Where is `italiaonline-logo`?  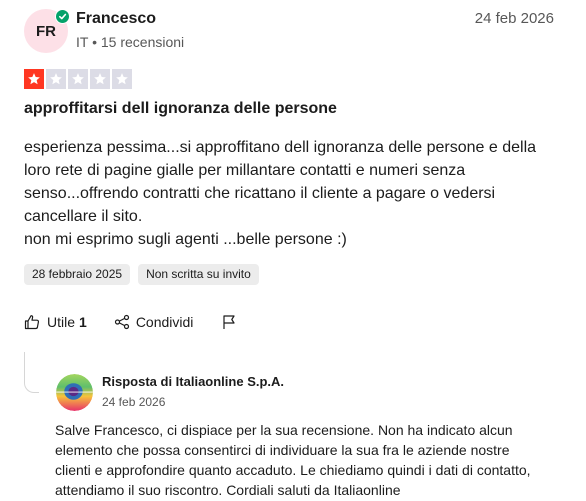
italiaonline-logo is located at coordinates (74, 392).